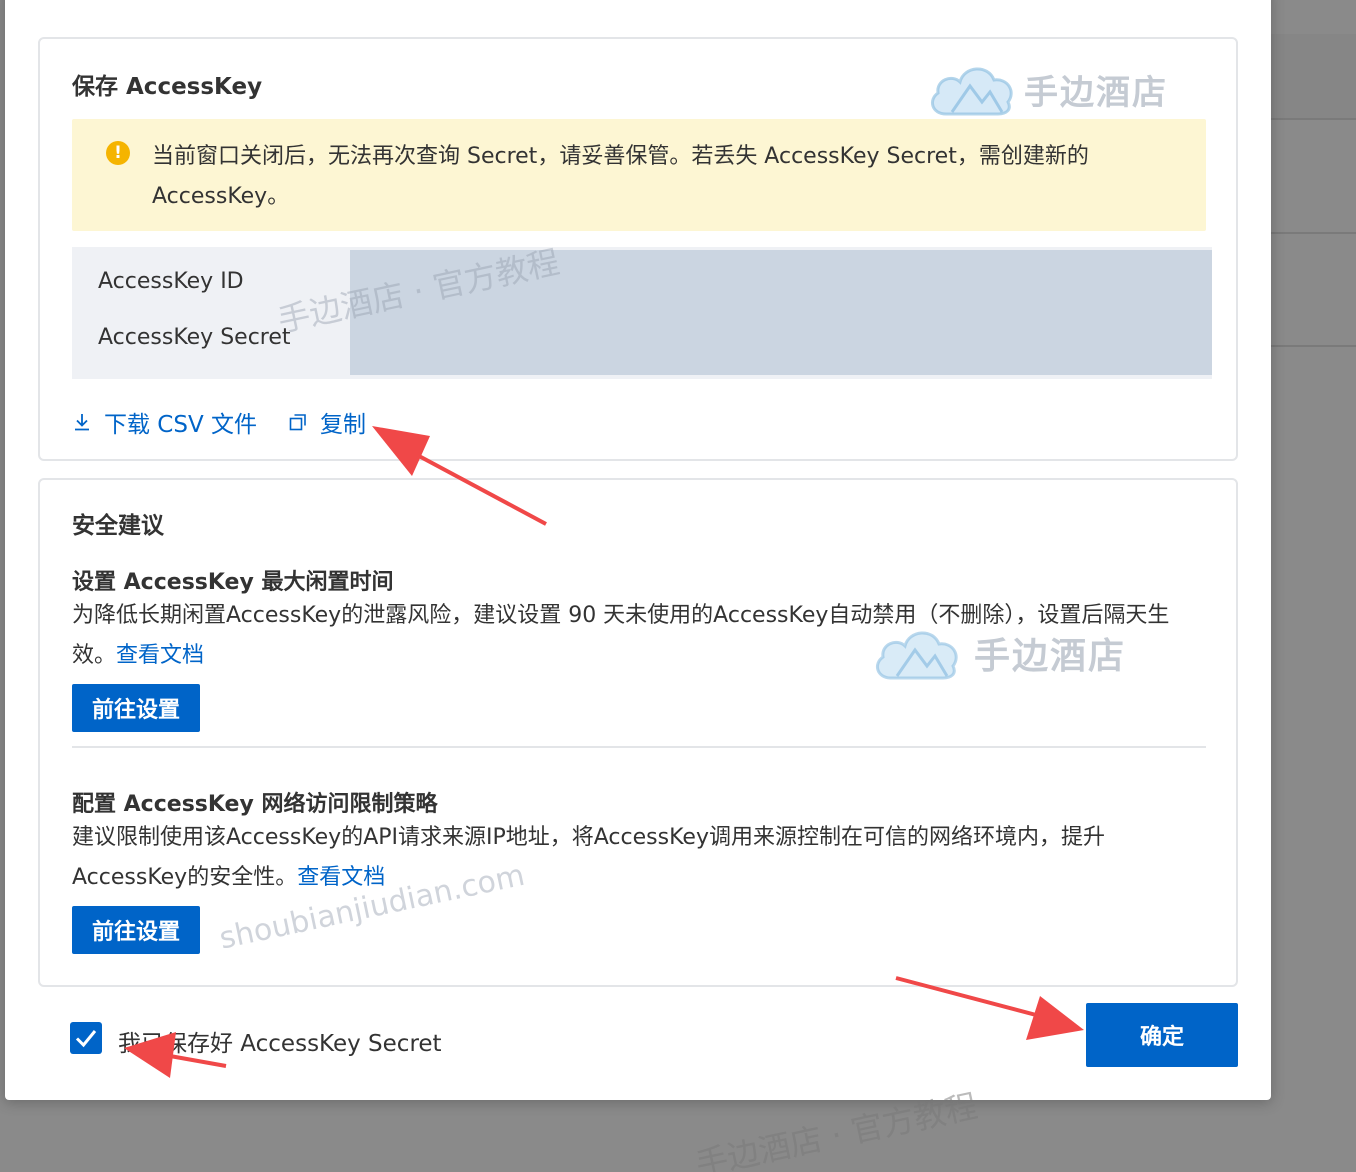 Image resolution: width=1356 pixels, height=1172 pixels. I want to click on confirm-button: 确定, so click(1162, 1035).